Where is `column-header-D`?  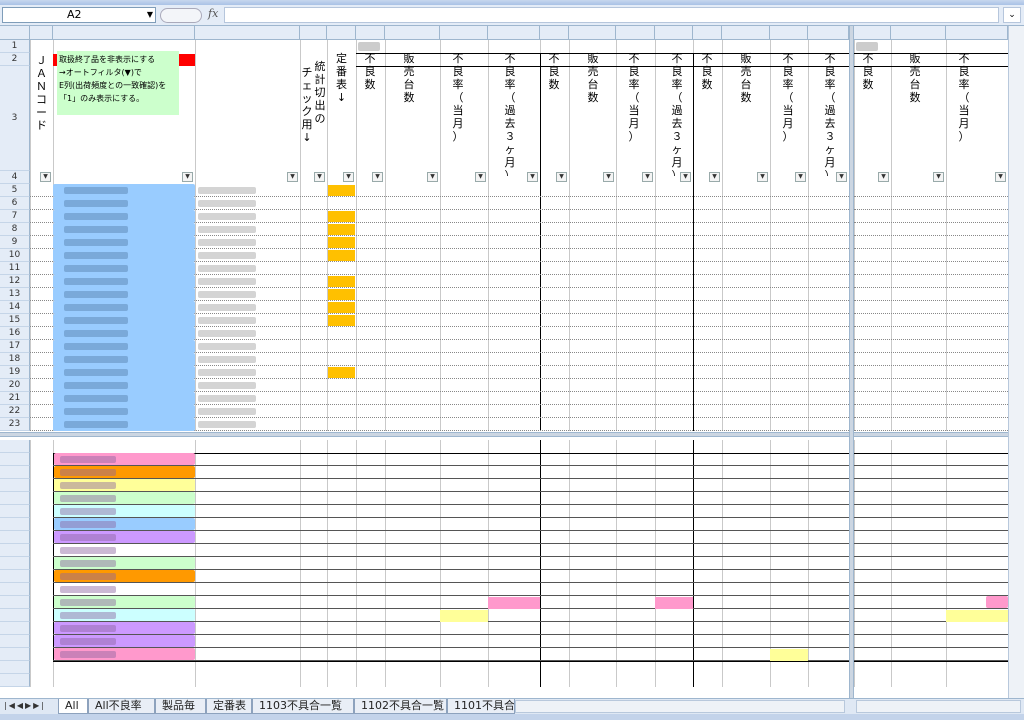 column-header-D is located at coordinates (313, 33).